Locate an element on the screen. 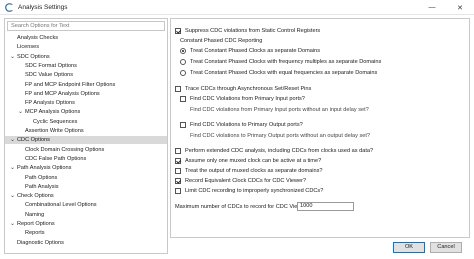 Image resolution: width=474 pixels, height=259 pixels. tree-item-label: CDC False Path Options is located at coordinates (56, 158).